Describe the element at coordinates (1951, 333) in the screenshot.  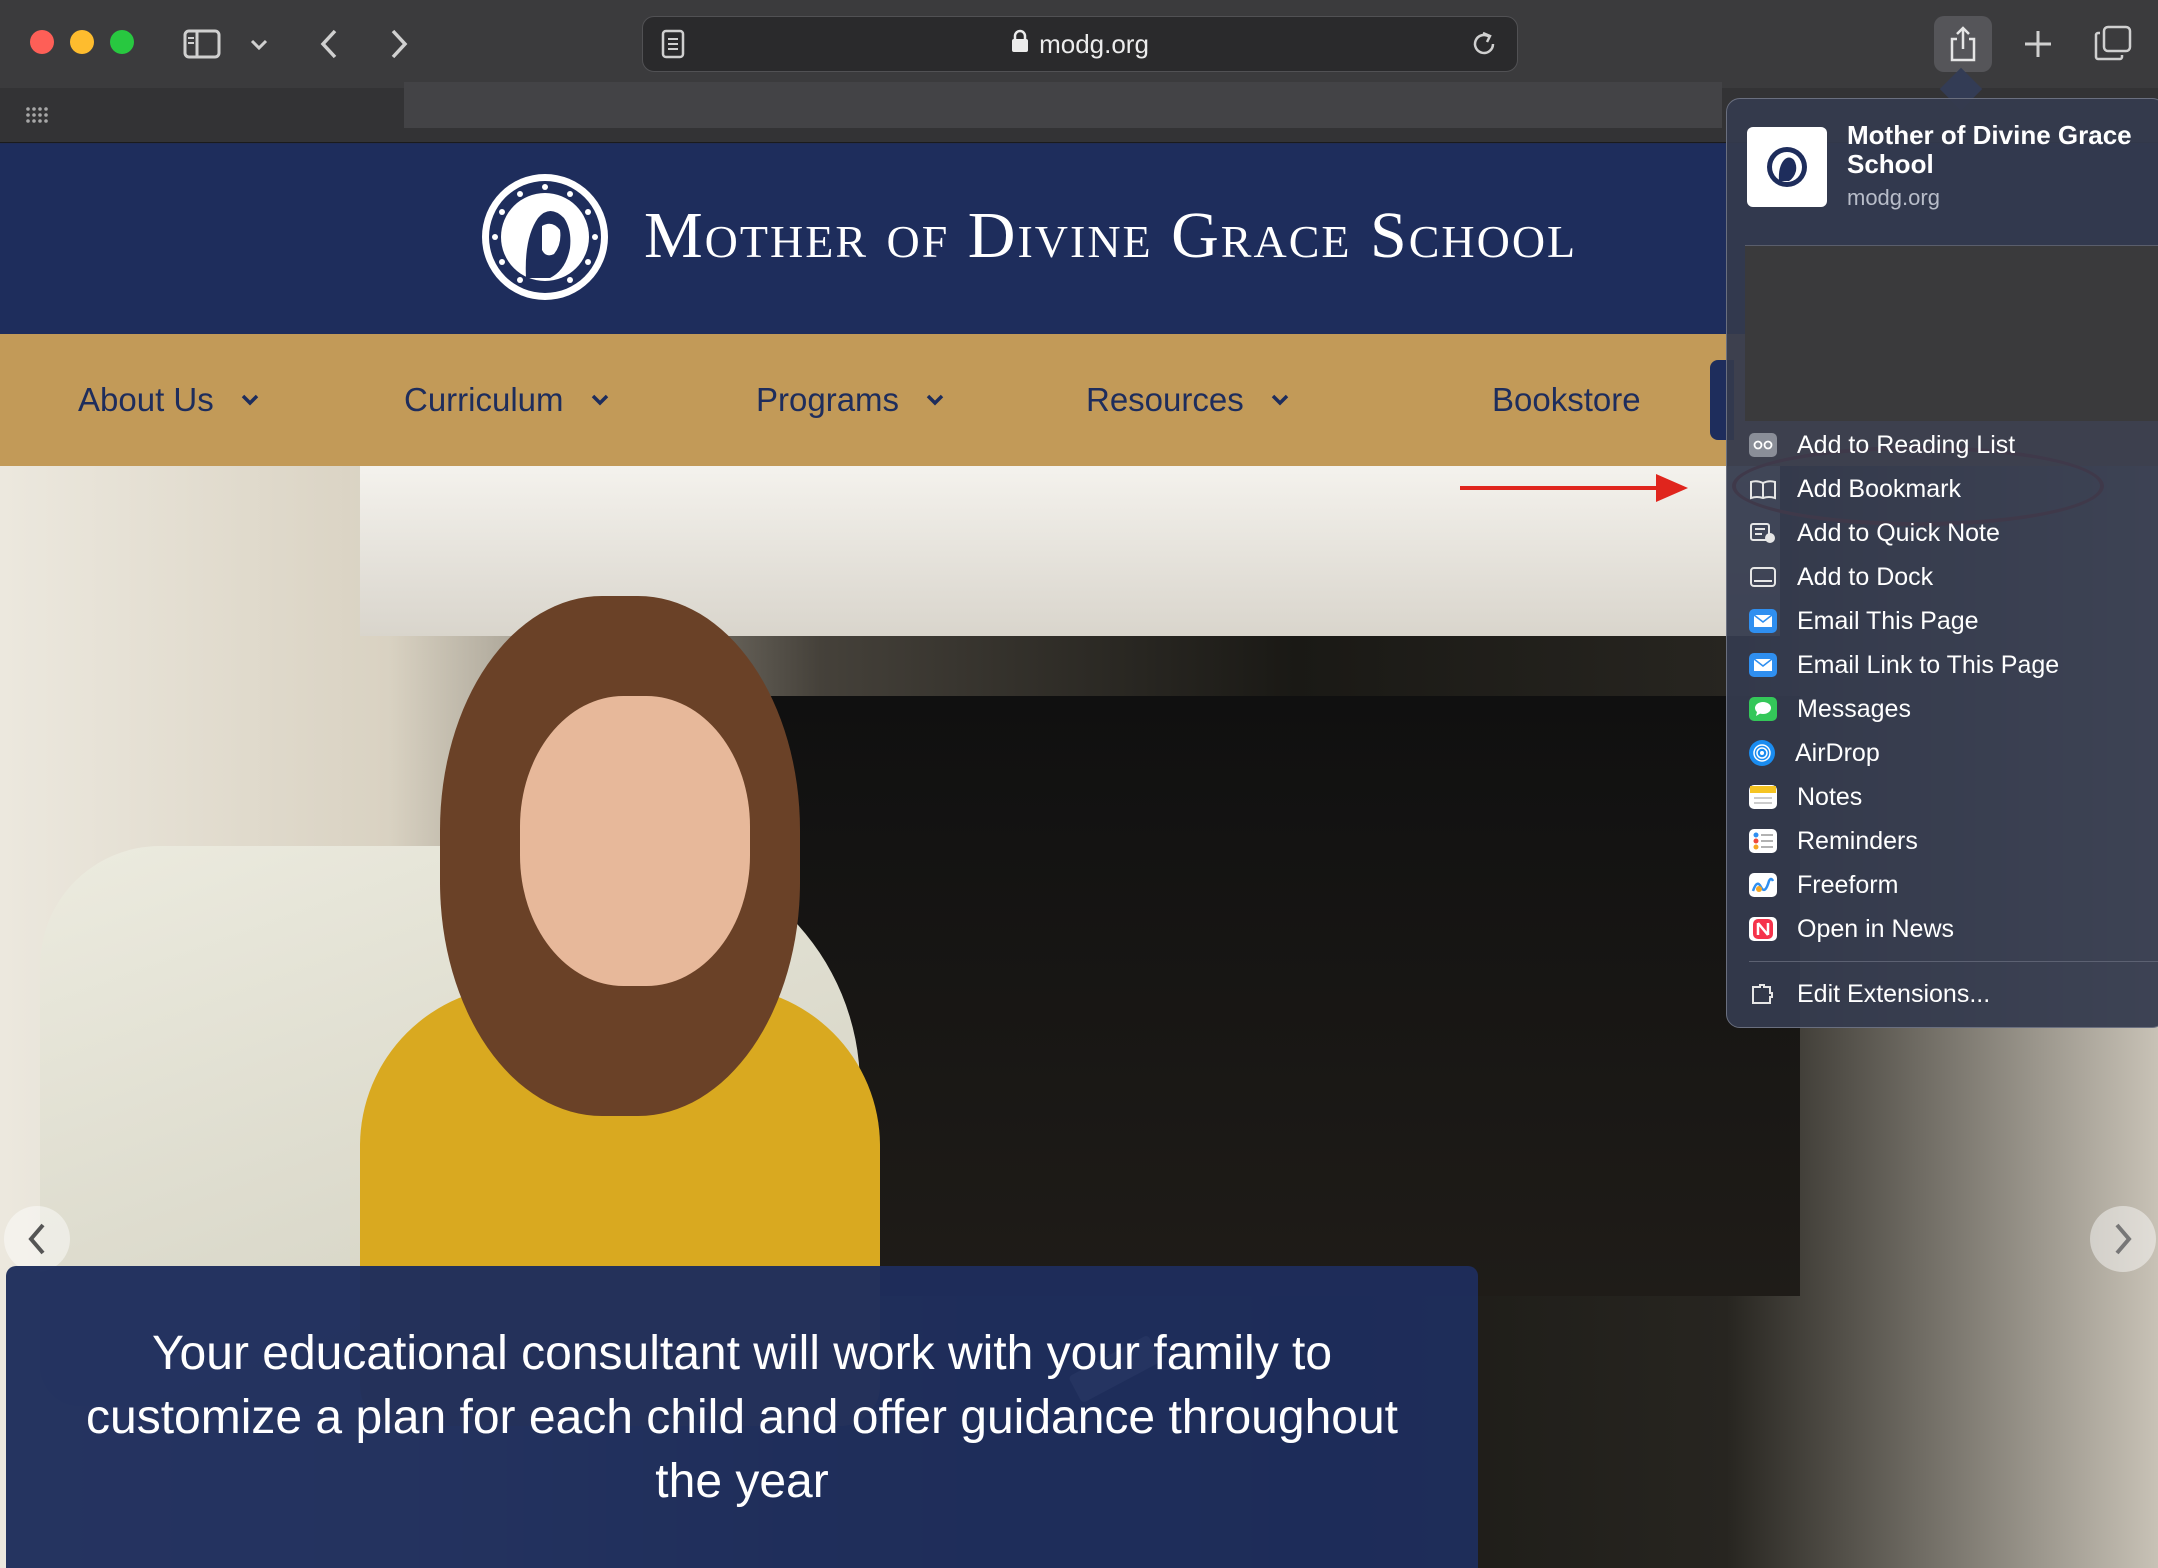
I see `share-preview` at that location.